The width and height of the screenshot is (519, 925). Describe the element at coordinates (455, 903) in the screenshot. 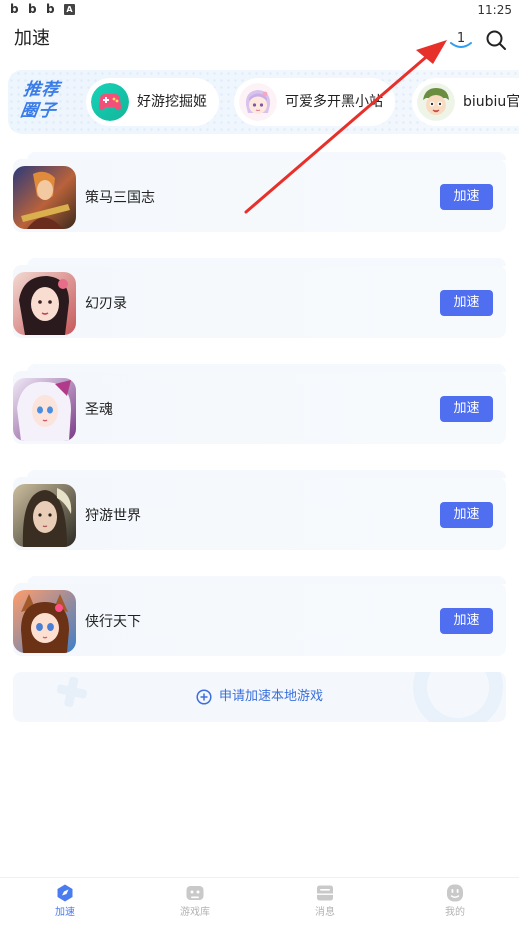

I see `nav-tab-profile: 我的` at that location.